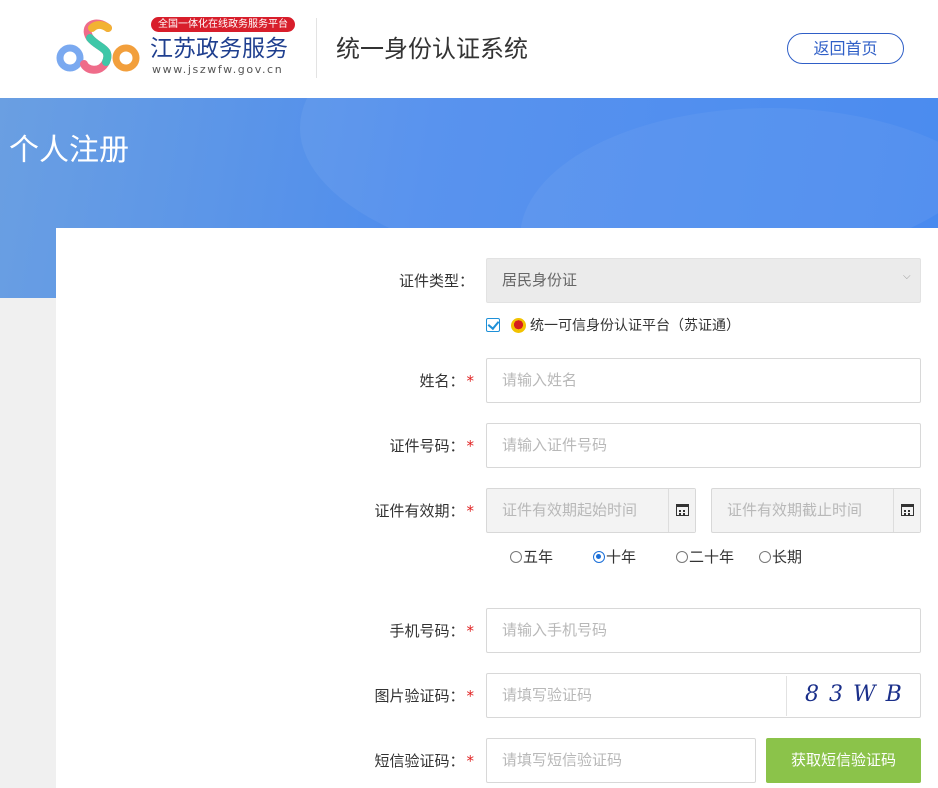 The height and width of the screenshot is (788, 938). I want to click on name-label: 姓名： *, so click(447, 381).